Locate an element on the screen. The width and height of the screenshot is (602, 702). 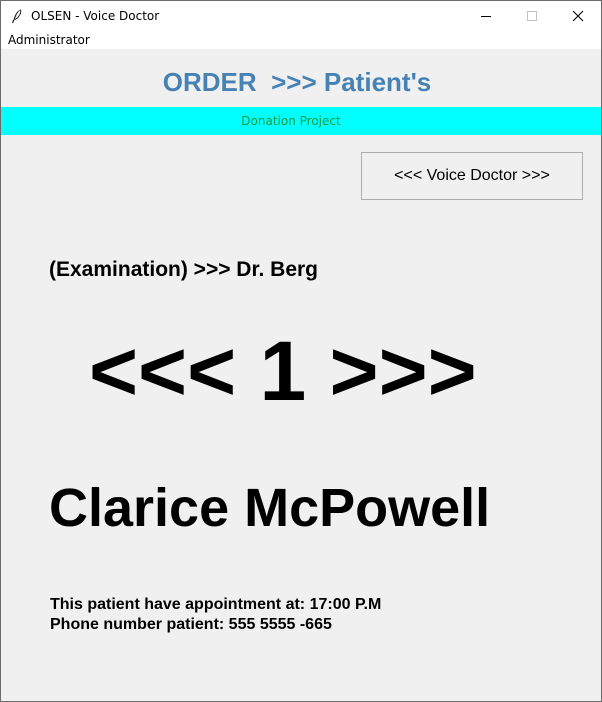
page-title: ORDER >>> Patient's is located at coordinates (297, 82).